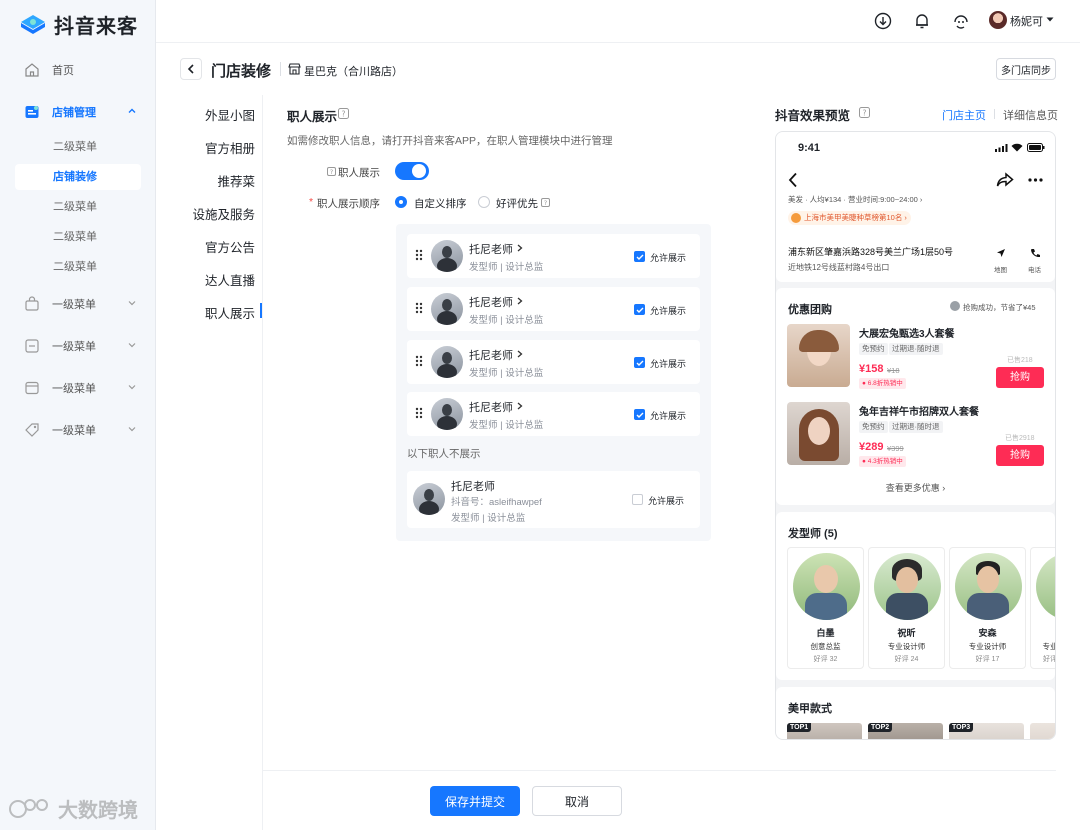 The image size is (1080, 830). What do you see at coordinates (401, 202) in the screenshot?
I see `radio-custom-order` at bounding box center [401, 202].